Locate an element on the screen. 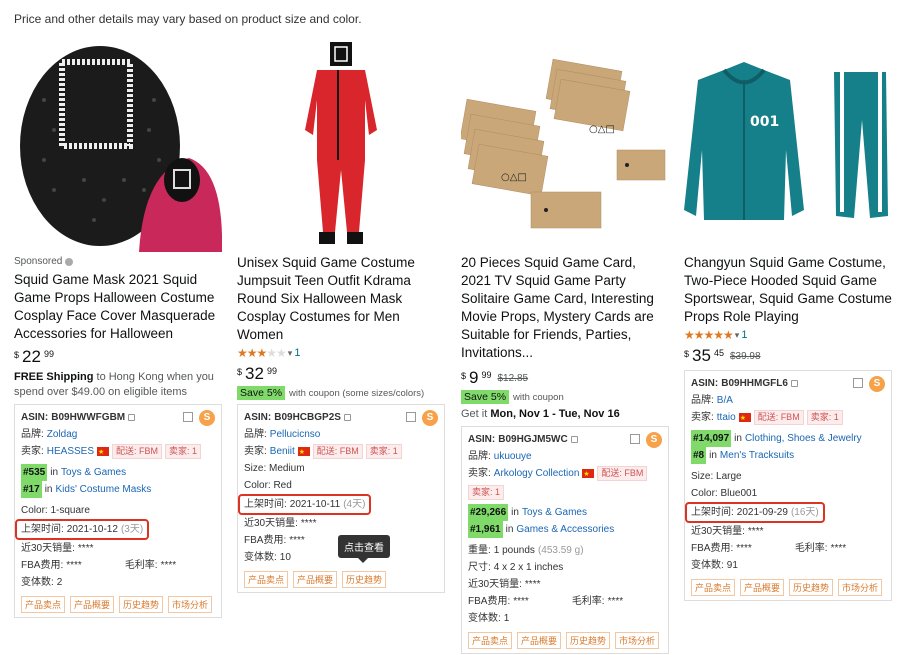  category-link: Clothing, Shoes & Jewelry is located at coordinates (803, 438).